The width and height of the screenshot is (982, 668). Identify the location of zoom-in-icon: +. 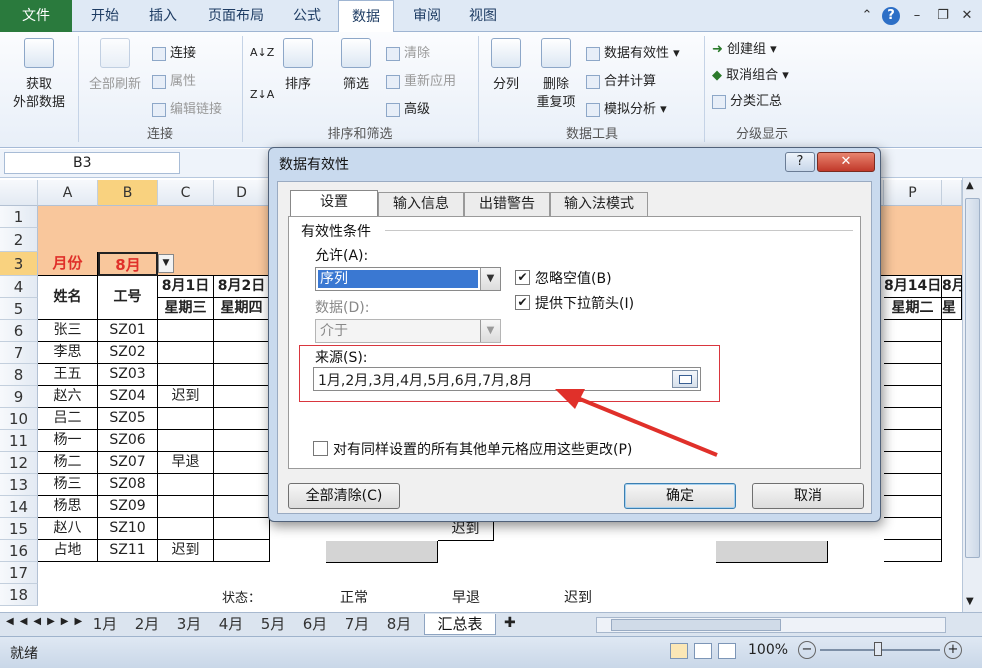
(953, 650).